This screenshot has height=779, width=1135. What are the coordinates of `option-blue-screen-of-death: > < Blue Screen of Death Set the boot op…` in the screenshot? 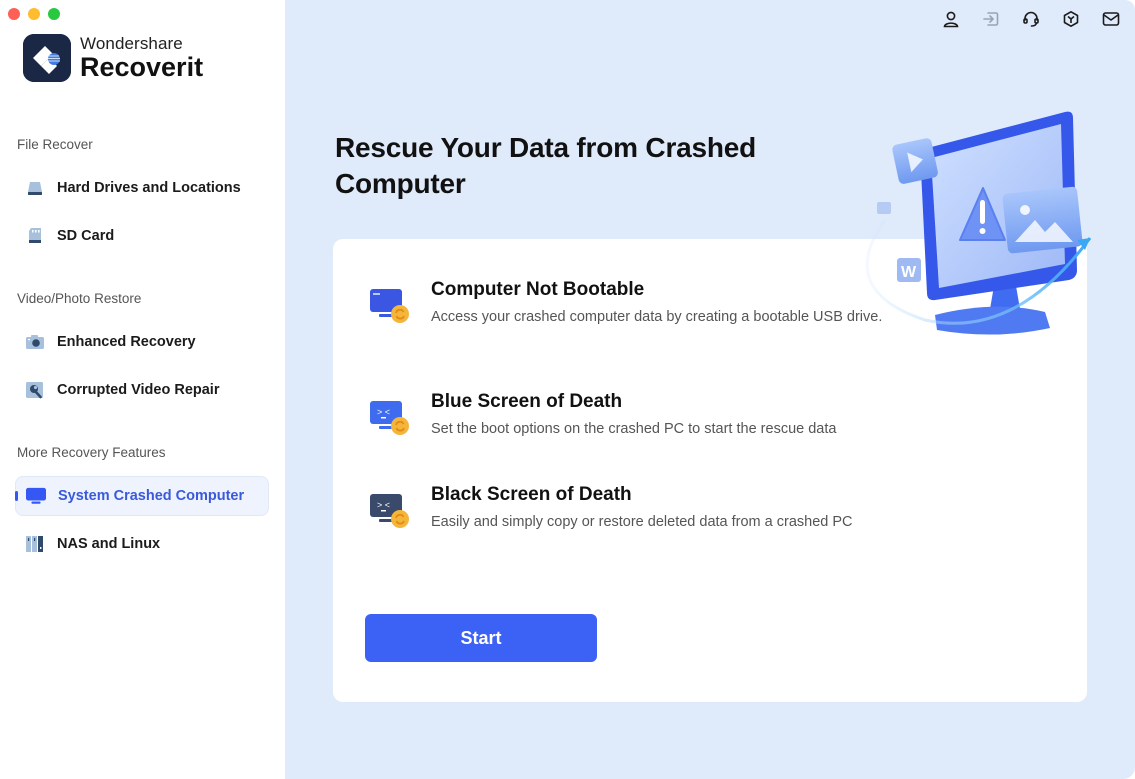 It's located at (643, 416).